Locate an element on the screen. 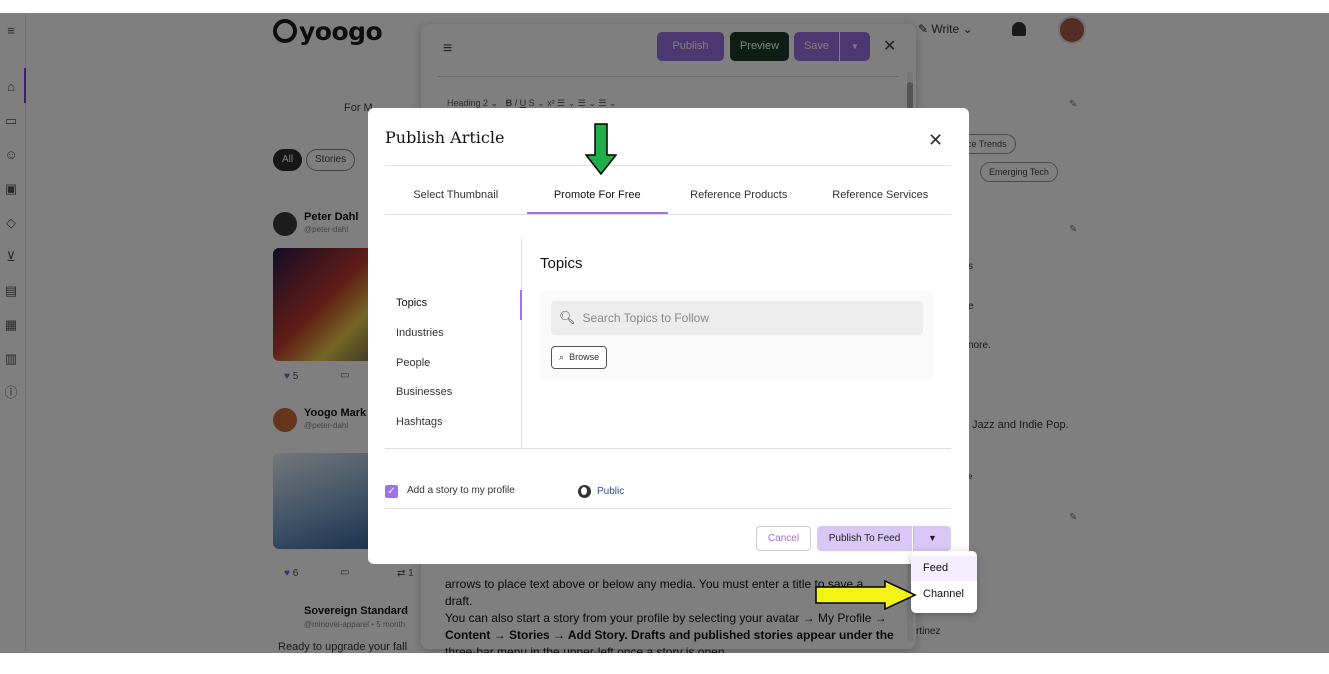 Image resolution: width=1329 pixels, height=674 pixels. side-item-industries: Industries is located at coordinates (420, 333).